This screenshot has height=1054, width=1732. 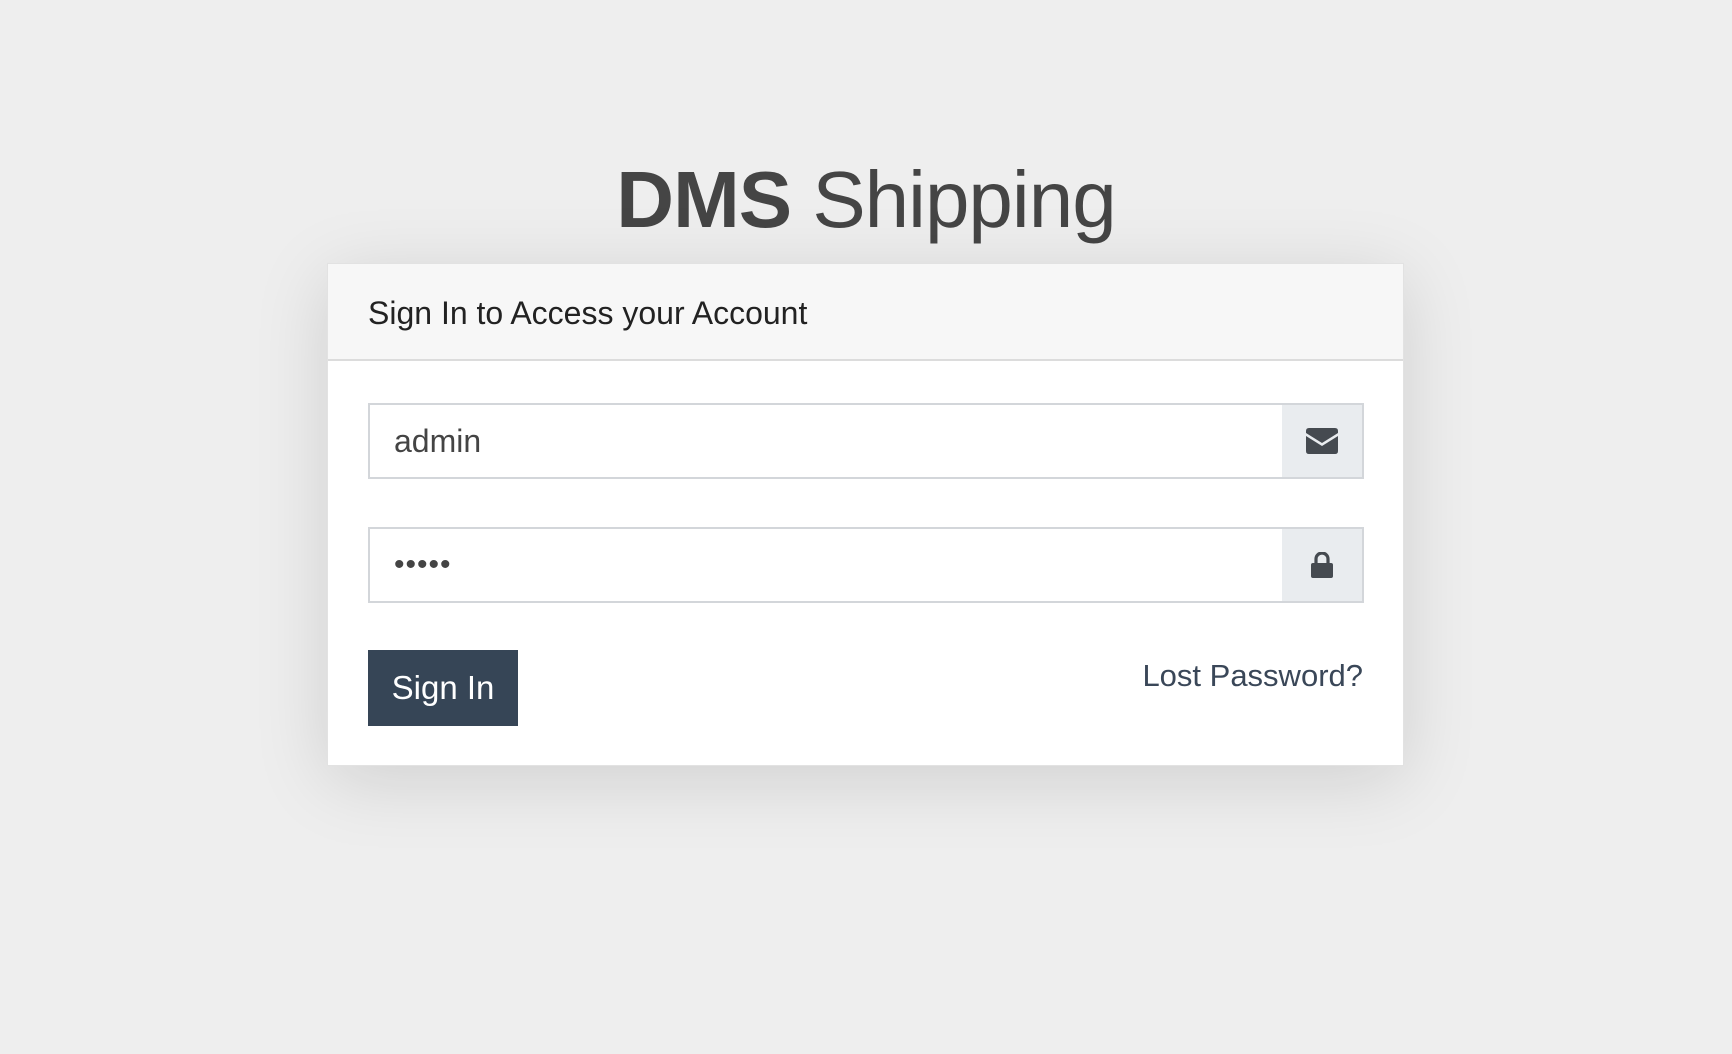 What do you see at coordinates (704, 199) in the screenshot?
I see `brand-title-bold: DMS` at bounding box center [704, 199].